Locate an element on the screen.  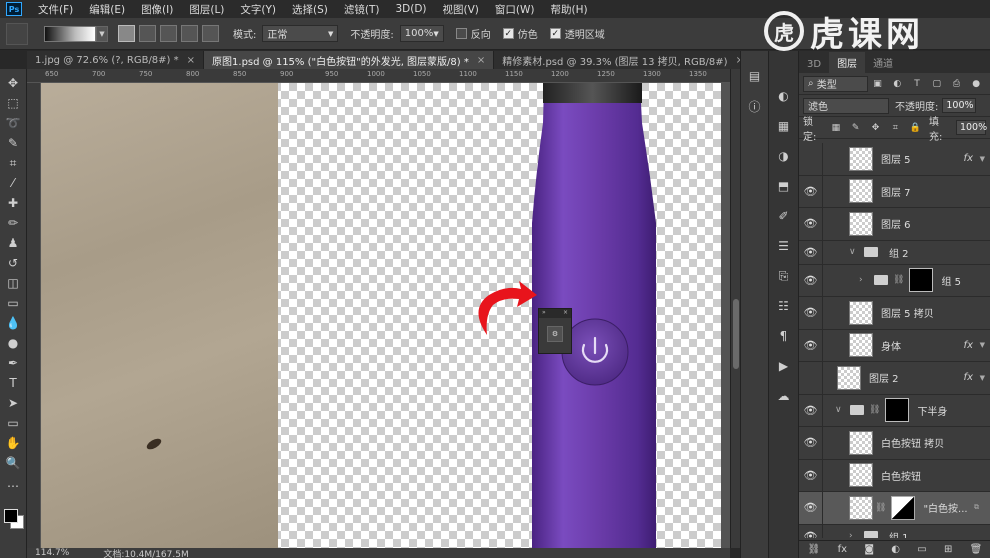
type-filter-icon: T is located at coordinates (917, 84).